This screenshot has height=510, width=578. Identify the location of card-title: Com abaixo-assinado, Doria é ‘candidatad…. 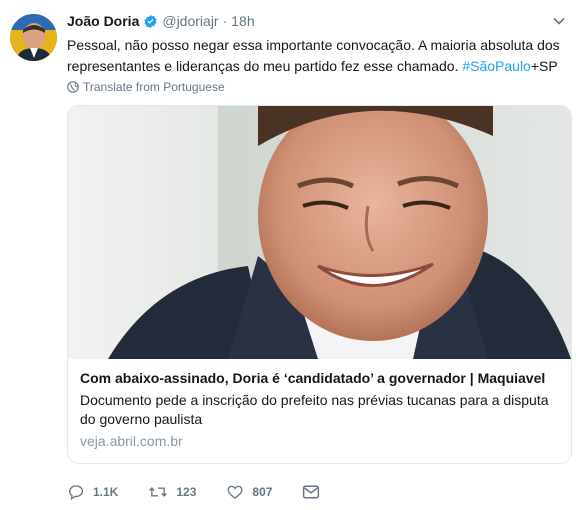
(313, 378).